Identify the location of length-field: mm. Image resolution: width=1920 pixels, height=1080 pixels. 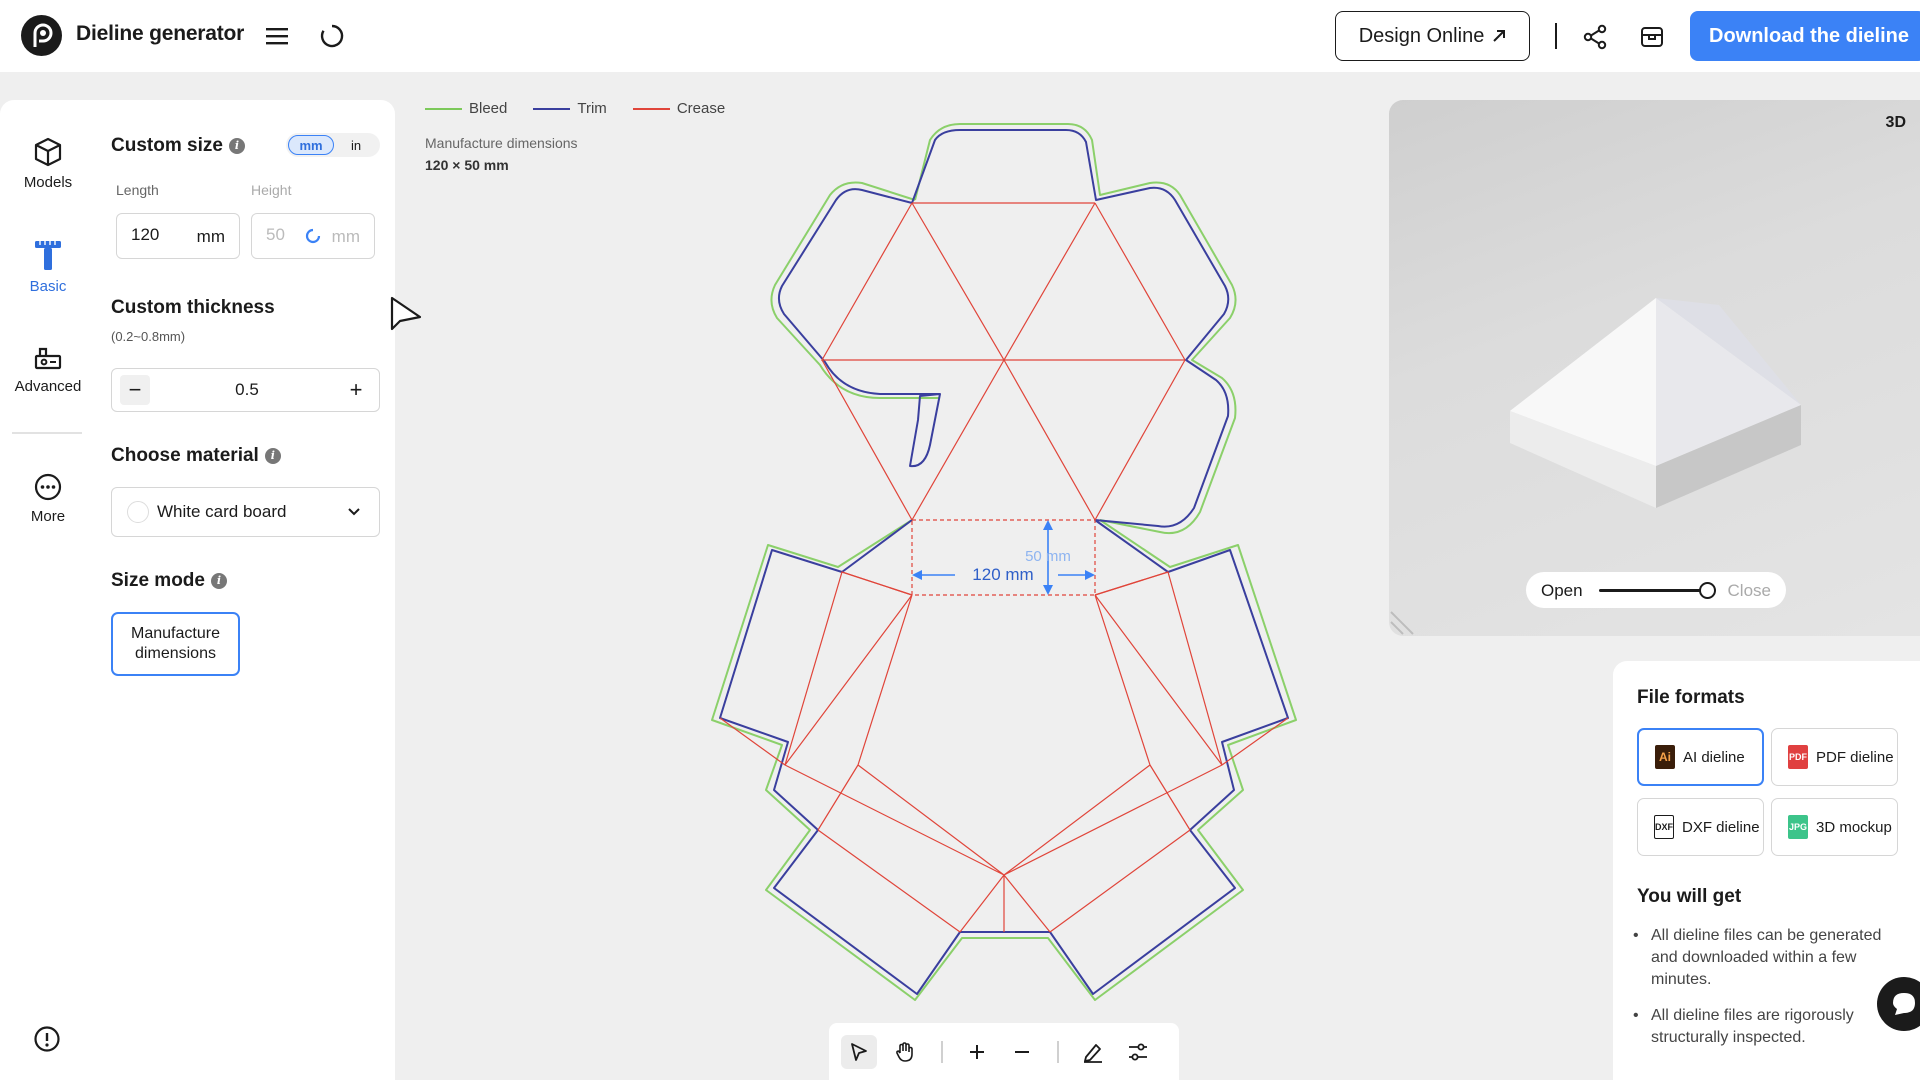
(178, 236).